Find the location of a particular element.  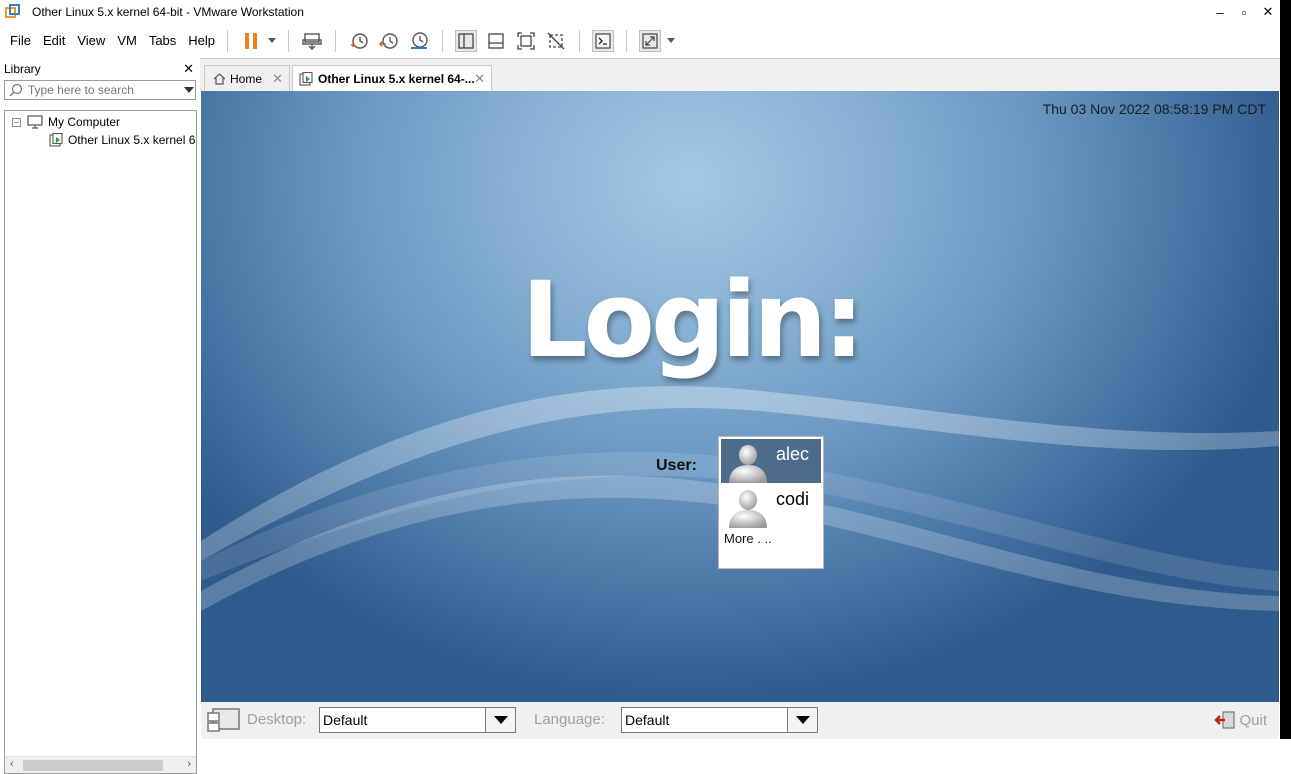

tree-item-vm: Other Linux 5.x kernel 64-bit is located at coordinates (122, 140).